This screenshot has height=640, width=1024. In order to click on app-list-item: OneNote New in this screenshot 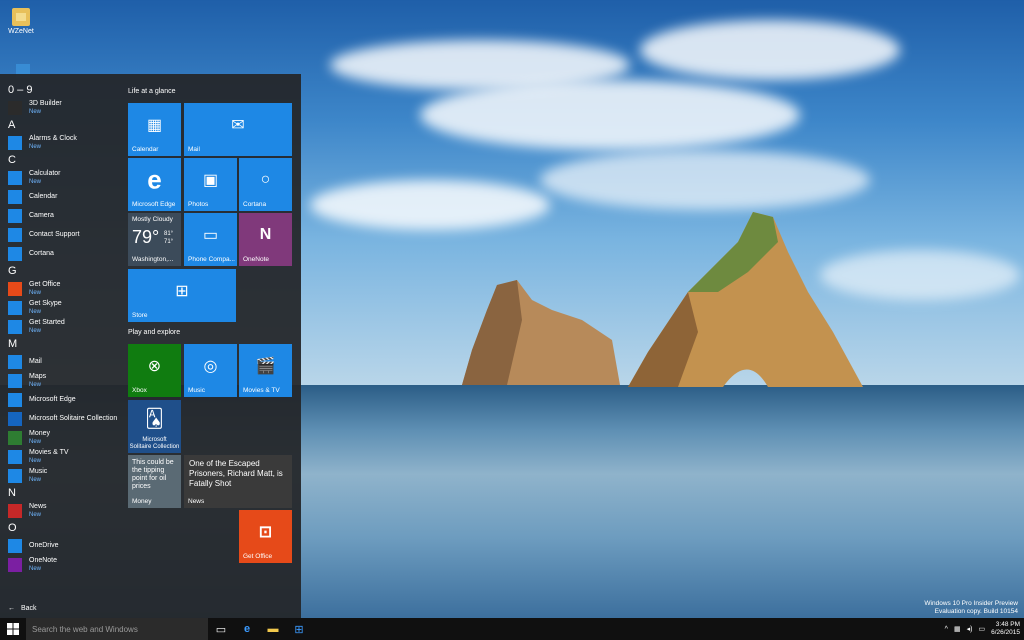, I will do `click(60, 564)`.